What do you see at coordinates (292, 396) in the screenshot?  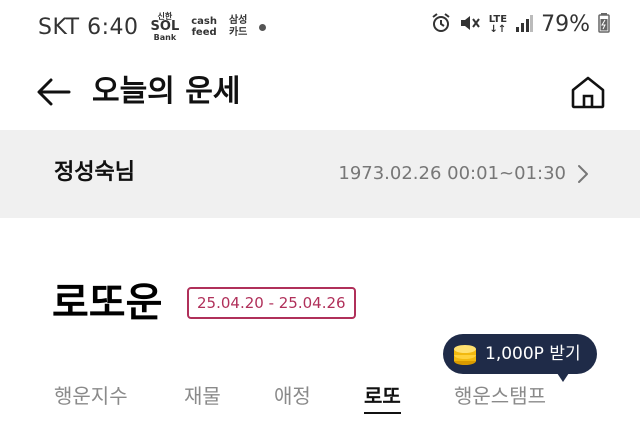 I see `tab-love: 애정` at bounding box center [292, 396].